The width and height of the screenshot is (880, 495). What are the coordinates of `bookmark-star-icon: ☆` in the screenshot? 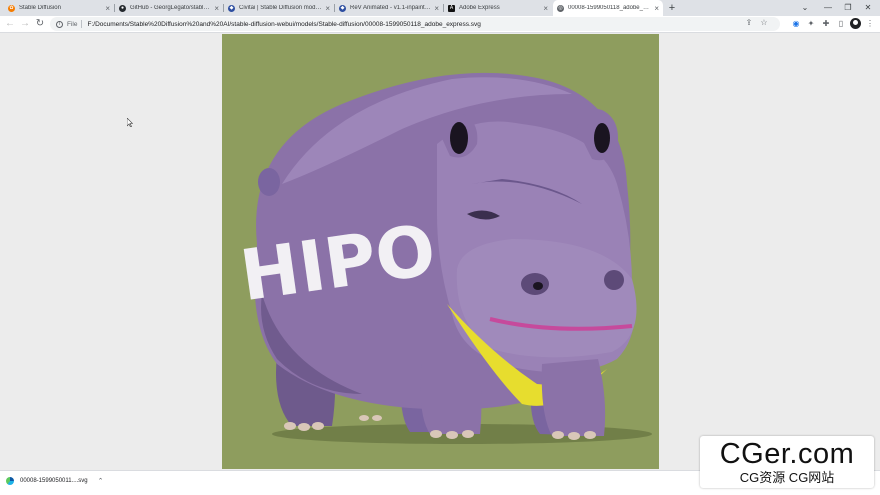 It's located at (764, 22).